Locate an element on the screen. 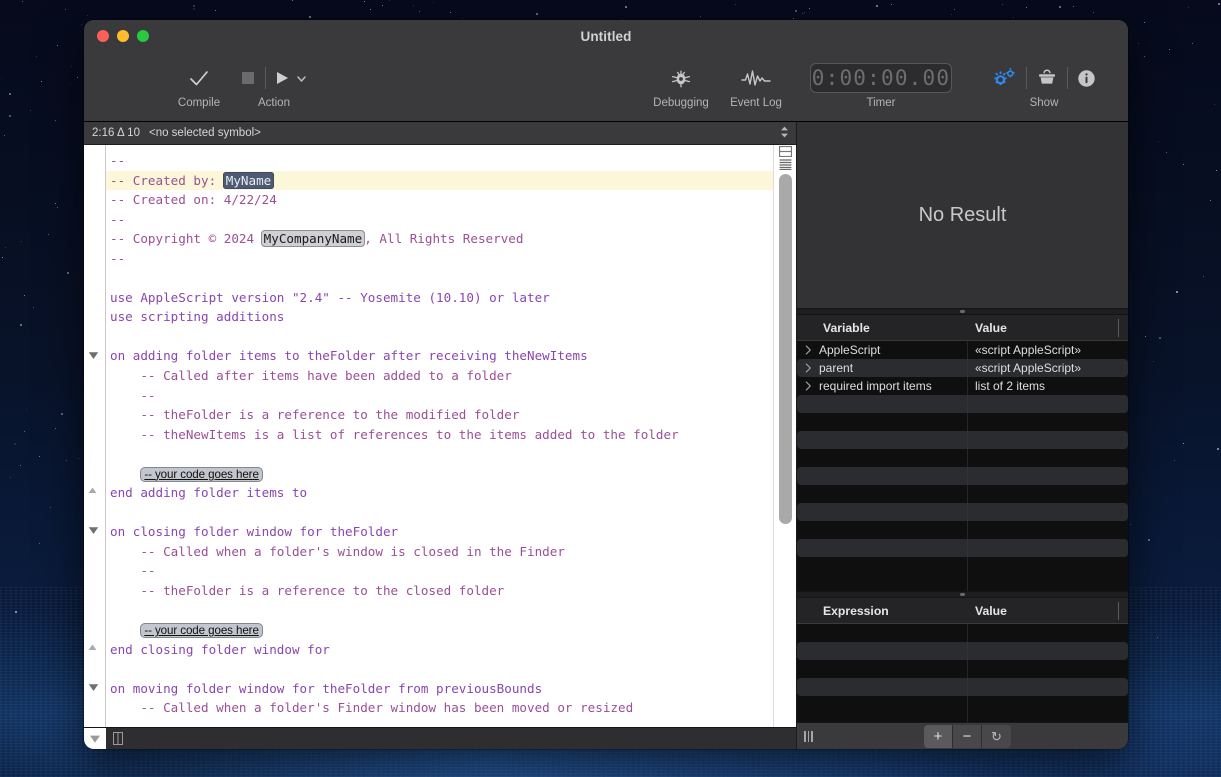 The height and width of the screenshot is (777, 1221). code-token-selected: MyName is located at coordinates (248, 180).